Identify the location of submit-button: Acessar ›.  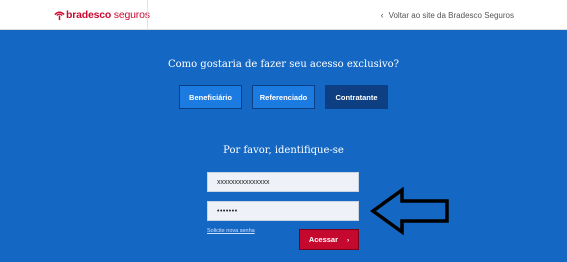
(329, 239).